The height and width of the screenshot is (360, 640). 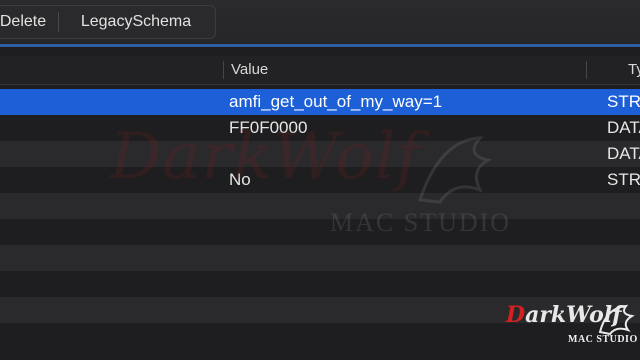 I want to click on row-value: amfi_get_out_of_my_way=1, so click(x=335, y=102).